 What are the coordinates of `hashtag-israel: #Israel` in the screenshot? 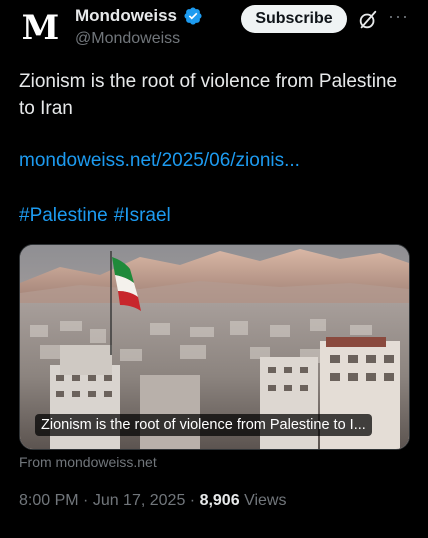 It's located at (142, 215).